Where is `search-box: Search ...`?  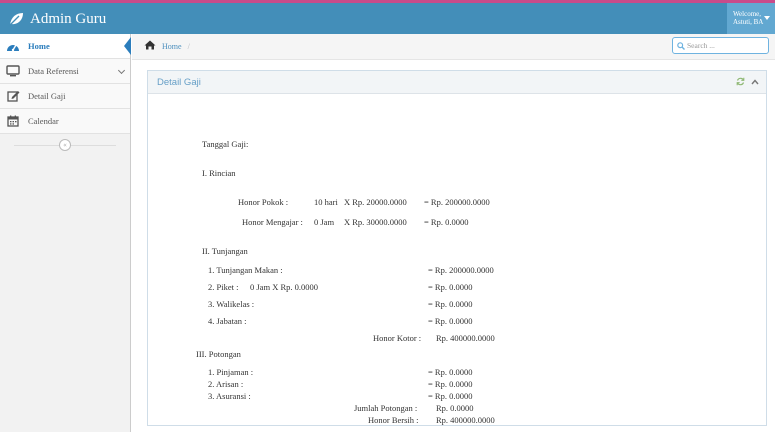 search-box: Search ... is located at coordinates (720, 45).